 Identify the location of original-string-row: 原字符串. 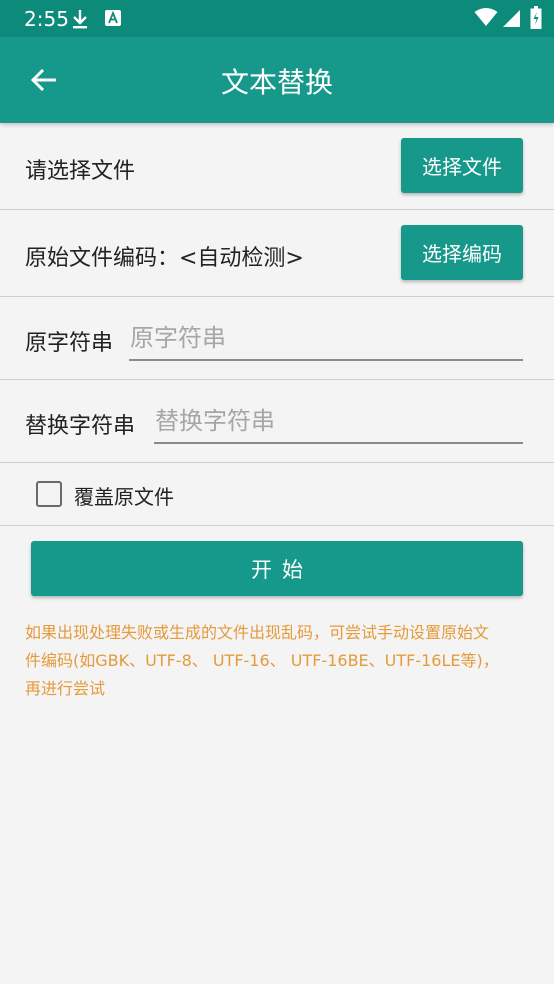
(277, 338).